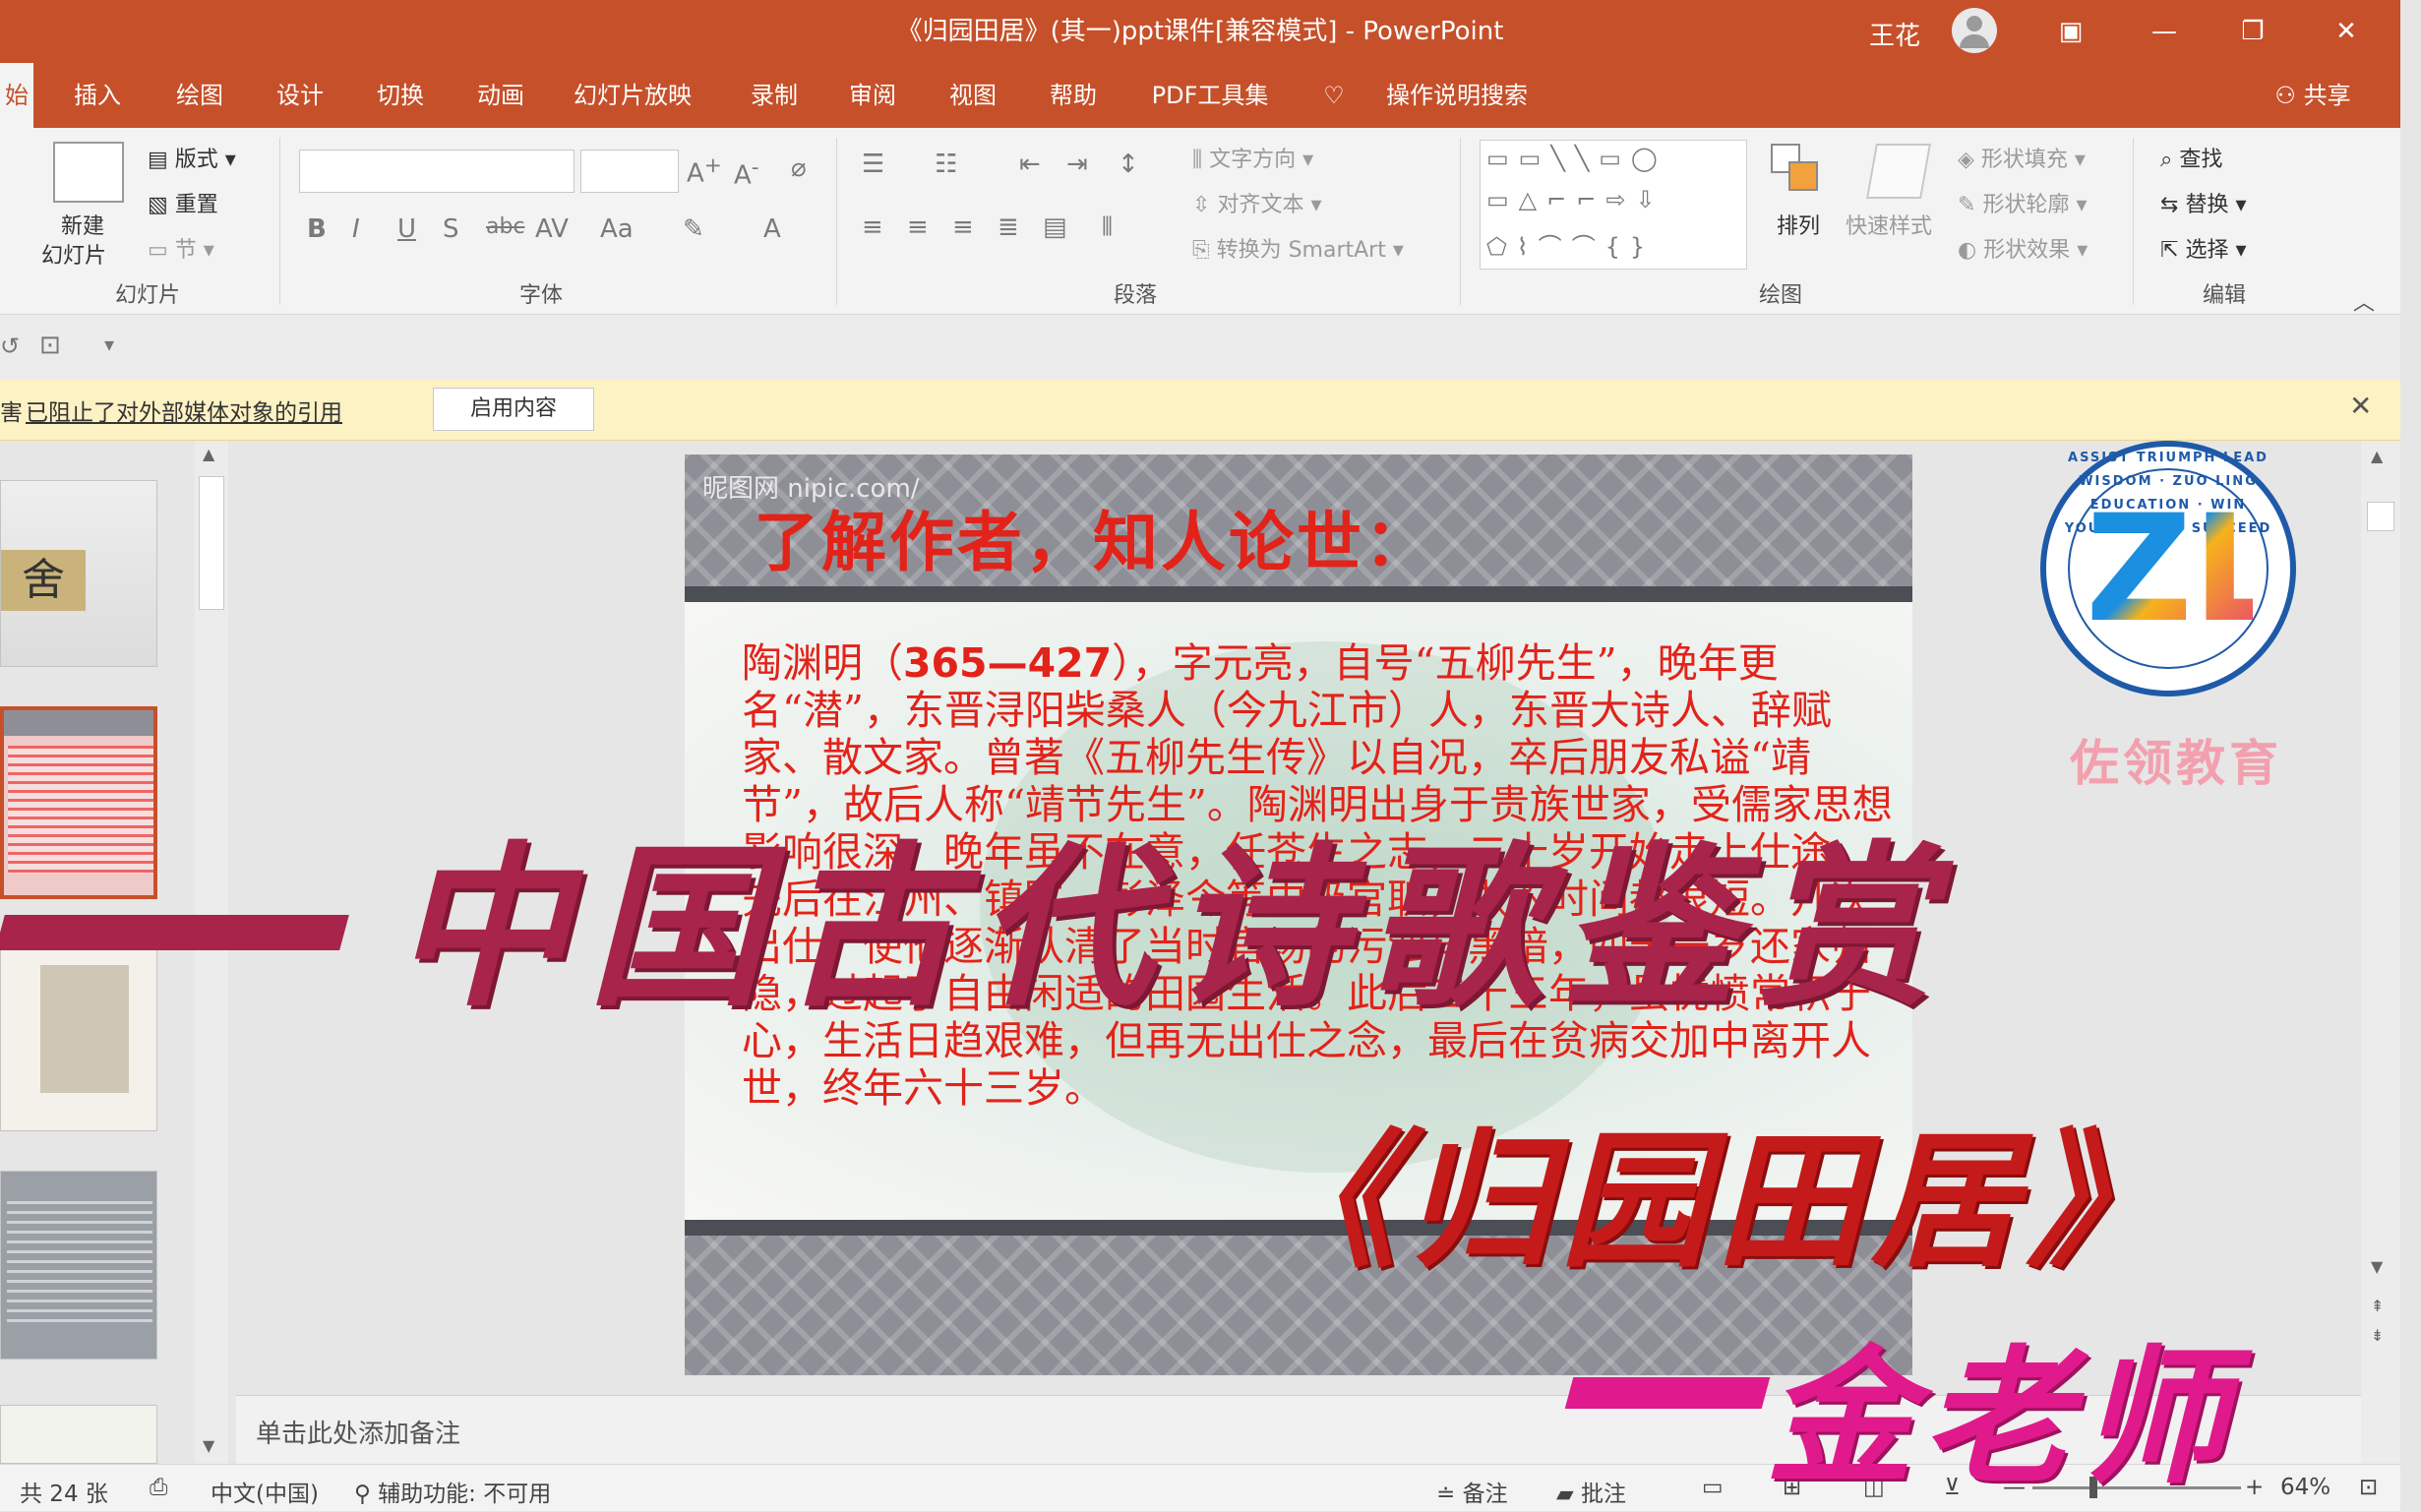  Describe the element at coordinates (300, 96) in the screenshot. I see `tab-design: 设计` at that location.